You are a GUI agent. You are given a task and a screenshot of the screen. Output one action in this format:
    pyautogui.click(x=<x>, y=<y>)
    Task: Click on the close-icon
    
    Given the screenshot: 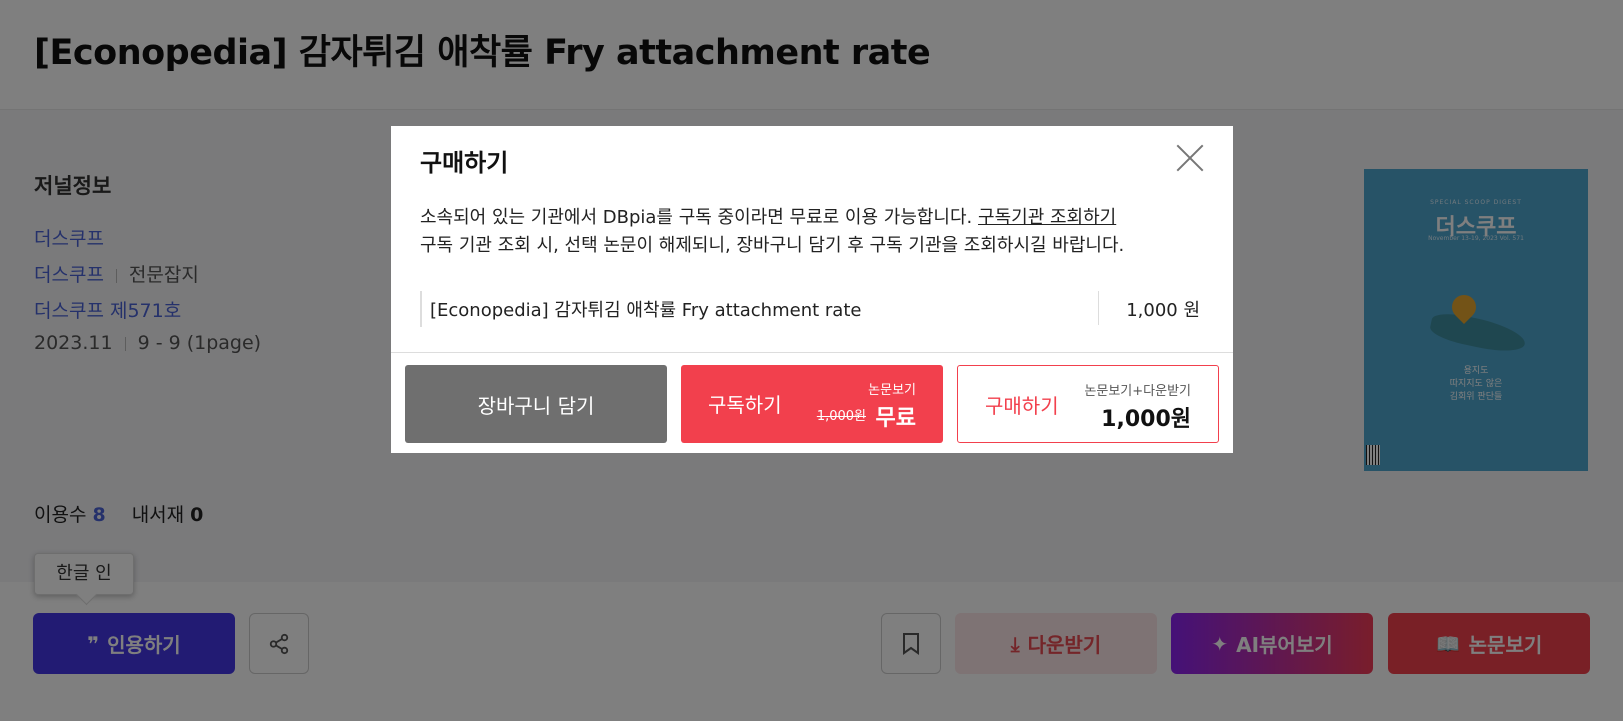 What is the action you would take?
    pyautogui.click(x=1190, y=158)
    